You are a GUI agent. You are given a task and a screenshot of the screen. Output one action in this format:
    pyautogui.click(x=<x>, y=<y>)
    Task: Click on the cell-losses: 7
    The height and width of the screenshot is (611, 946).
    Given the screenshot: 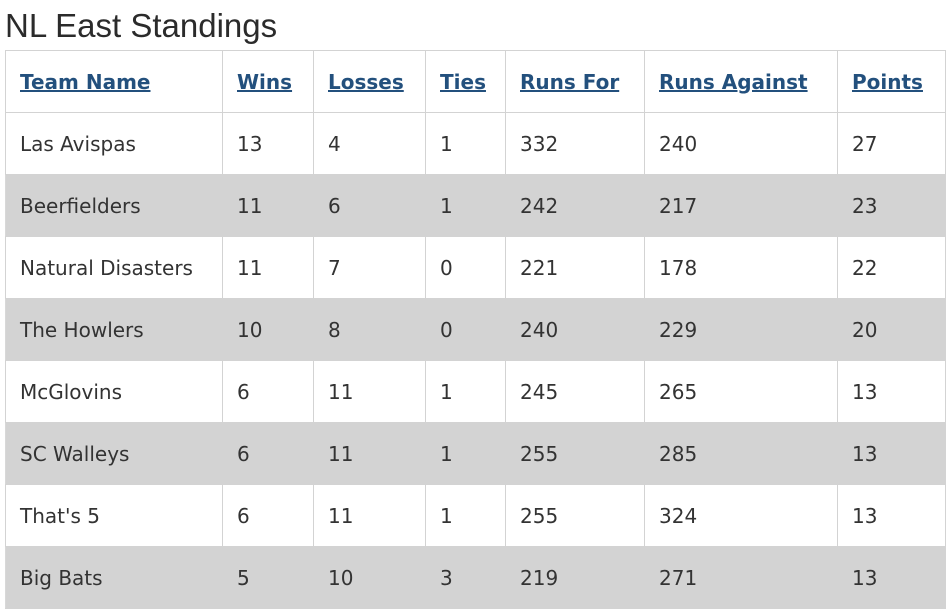 What is the action you would take?
    pyautogui.click(x=369, y=267)
    